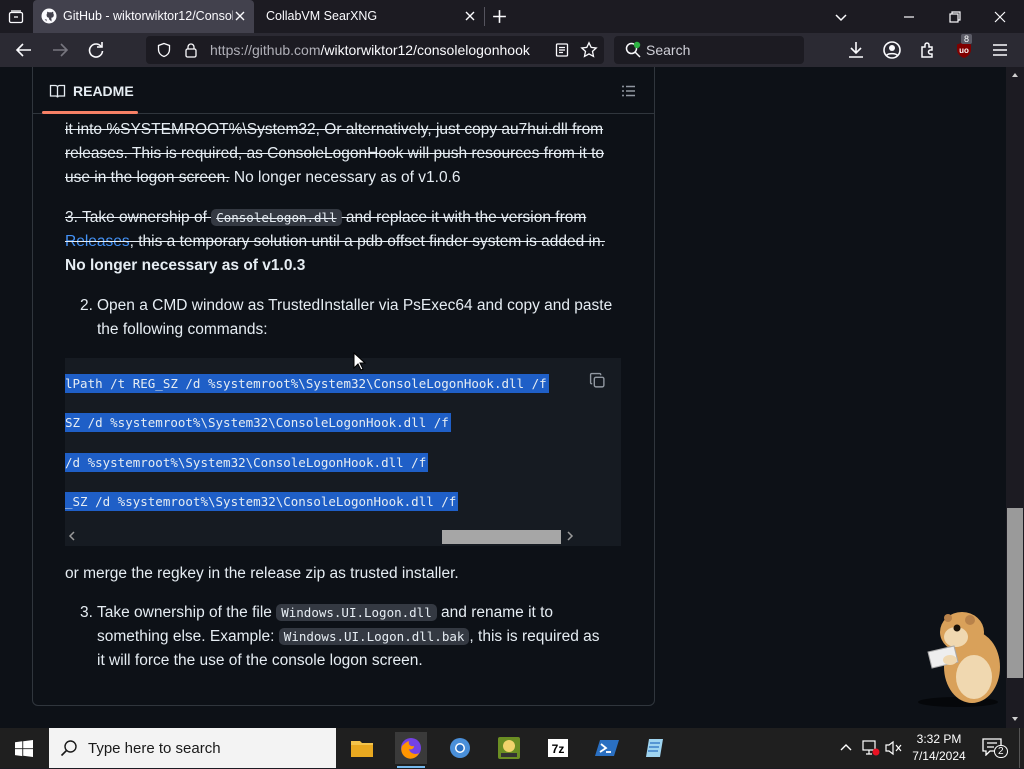  Describe the element at coordinates (709, 50) in the screenshot. I see `search-bar: Search` at that location.